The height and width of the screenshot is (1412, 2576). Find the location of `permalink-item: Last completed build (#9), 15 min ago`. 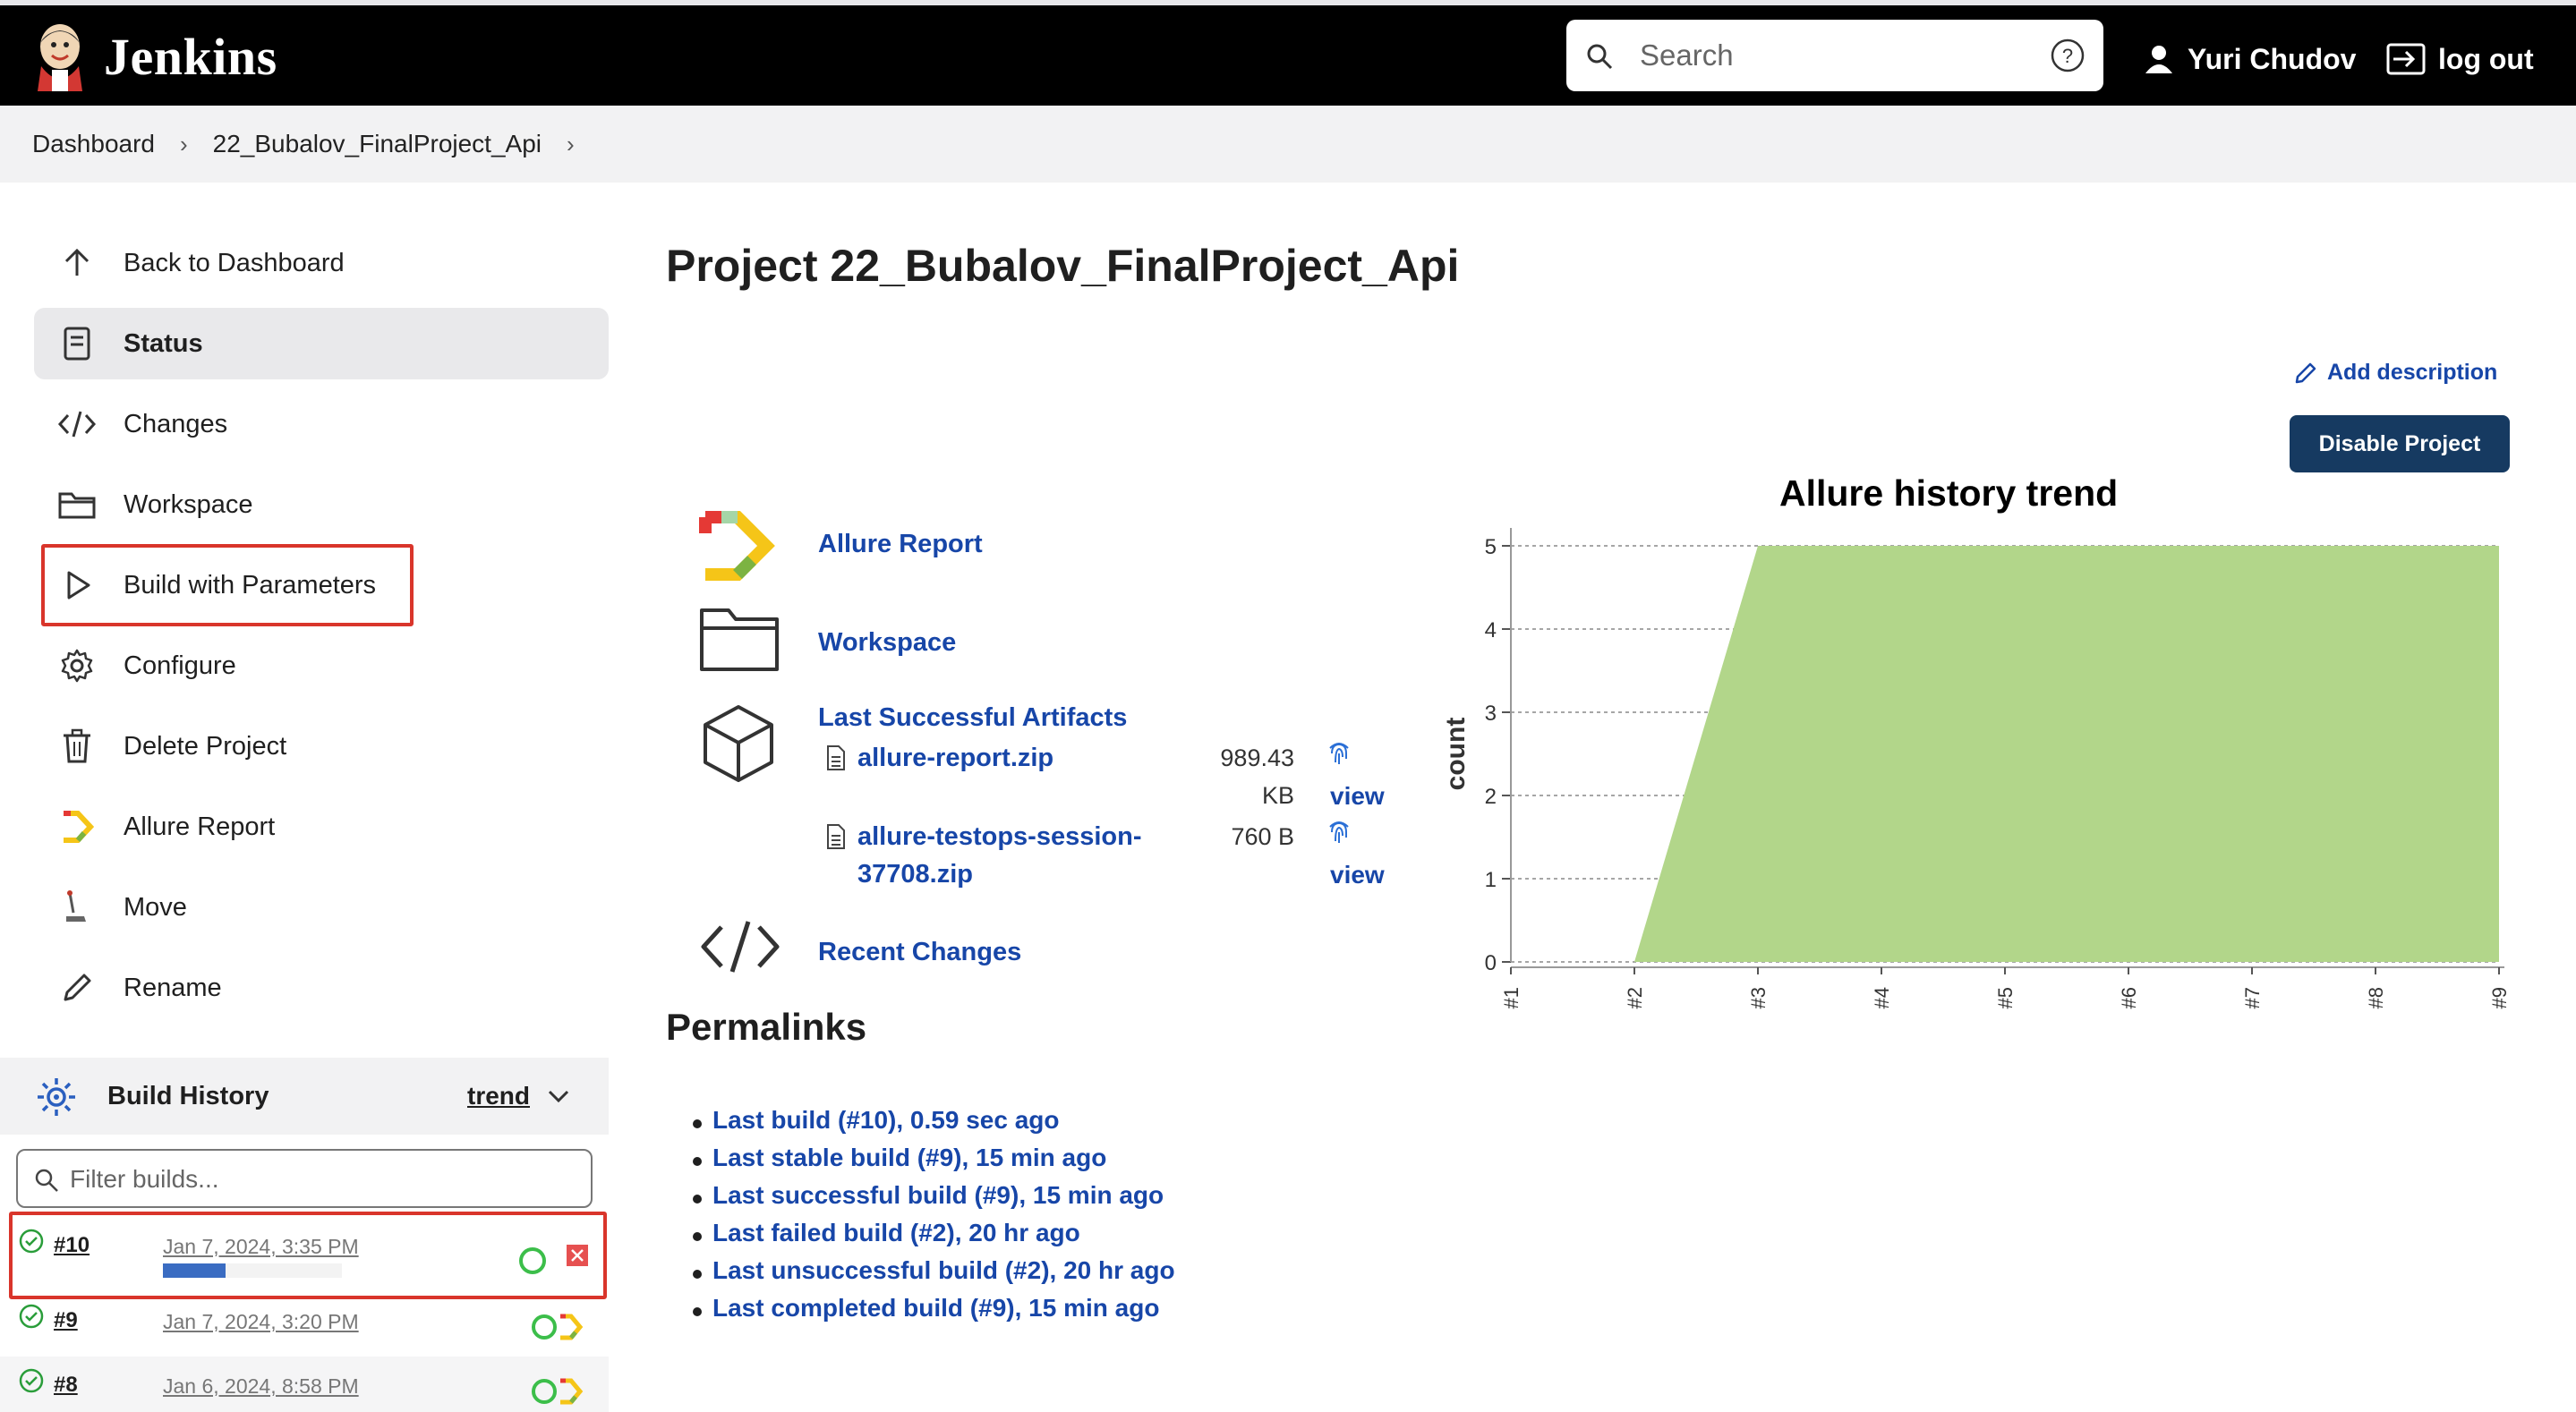

permalink-item: Last completed build (#9), 15 min ago is located at coordinates (934, 1313).